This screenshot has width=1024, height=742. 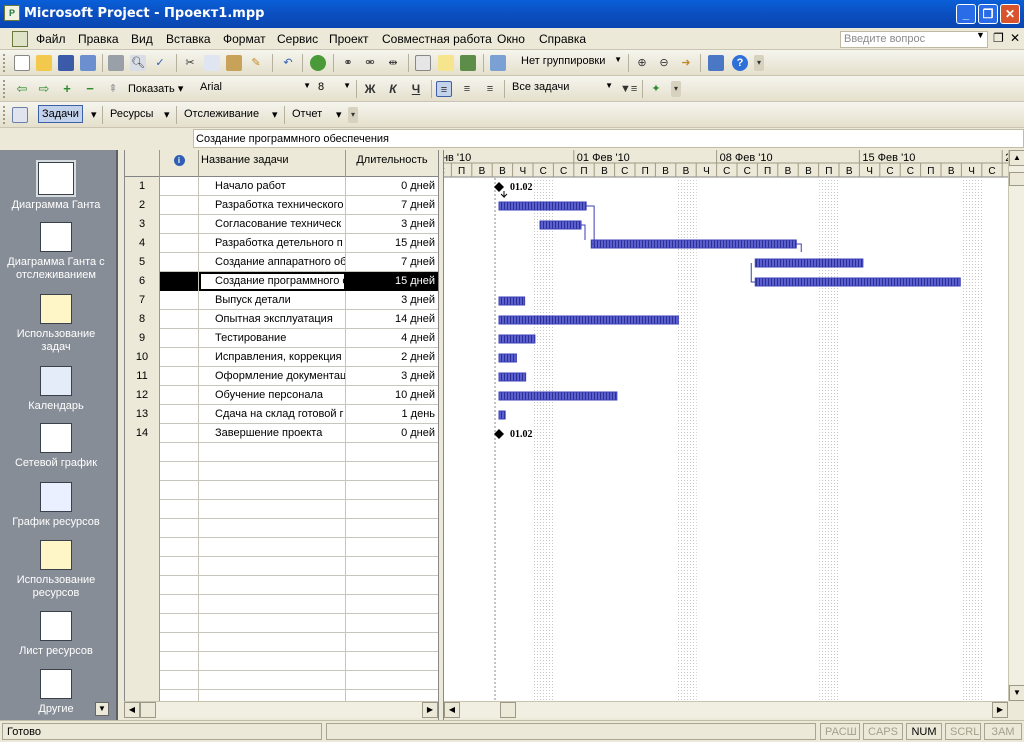 I want to click on help-icon: ?, so click(x=740, y=63).